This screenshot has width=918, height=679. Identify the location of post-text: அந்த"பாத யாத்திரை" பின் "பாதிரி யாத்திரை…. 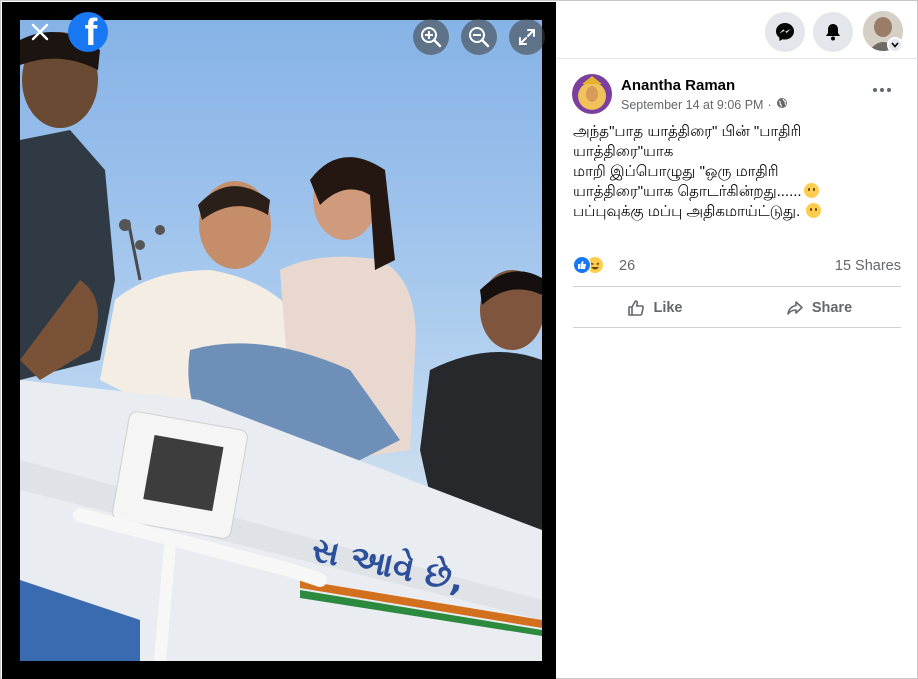
(738, 172).